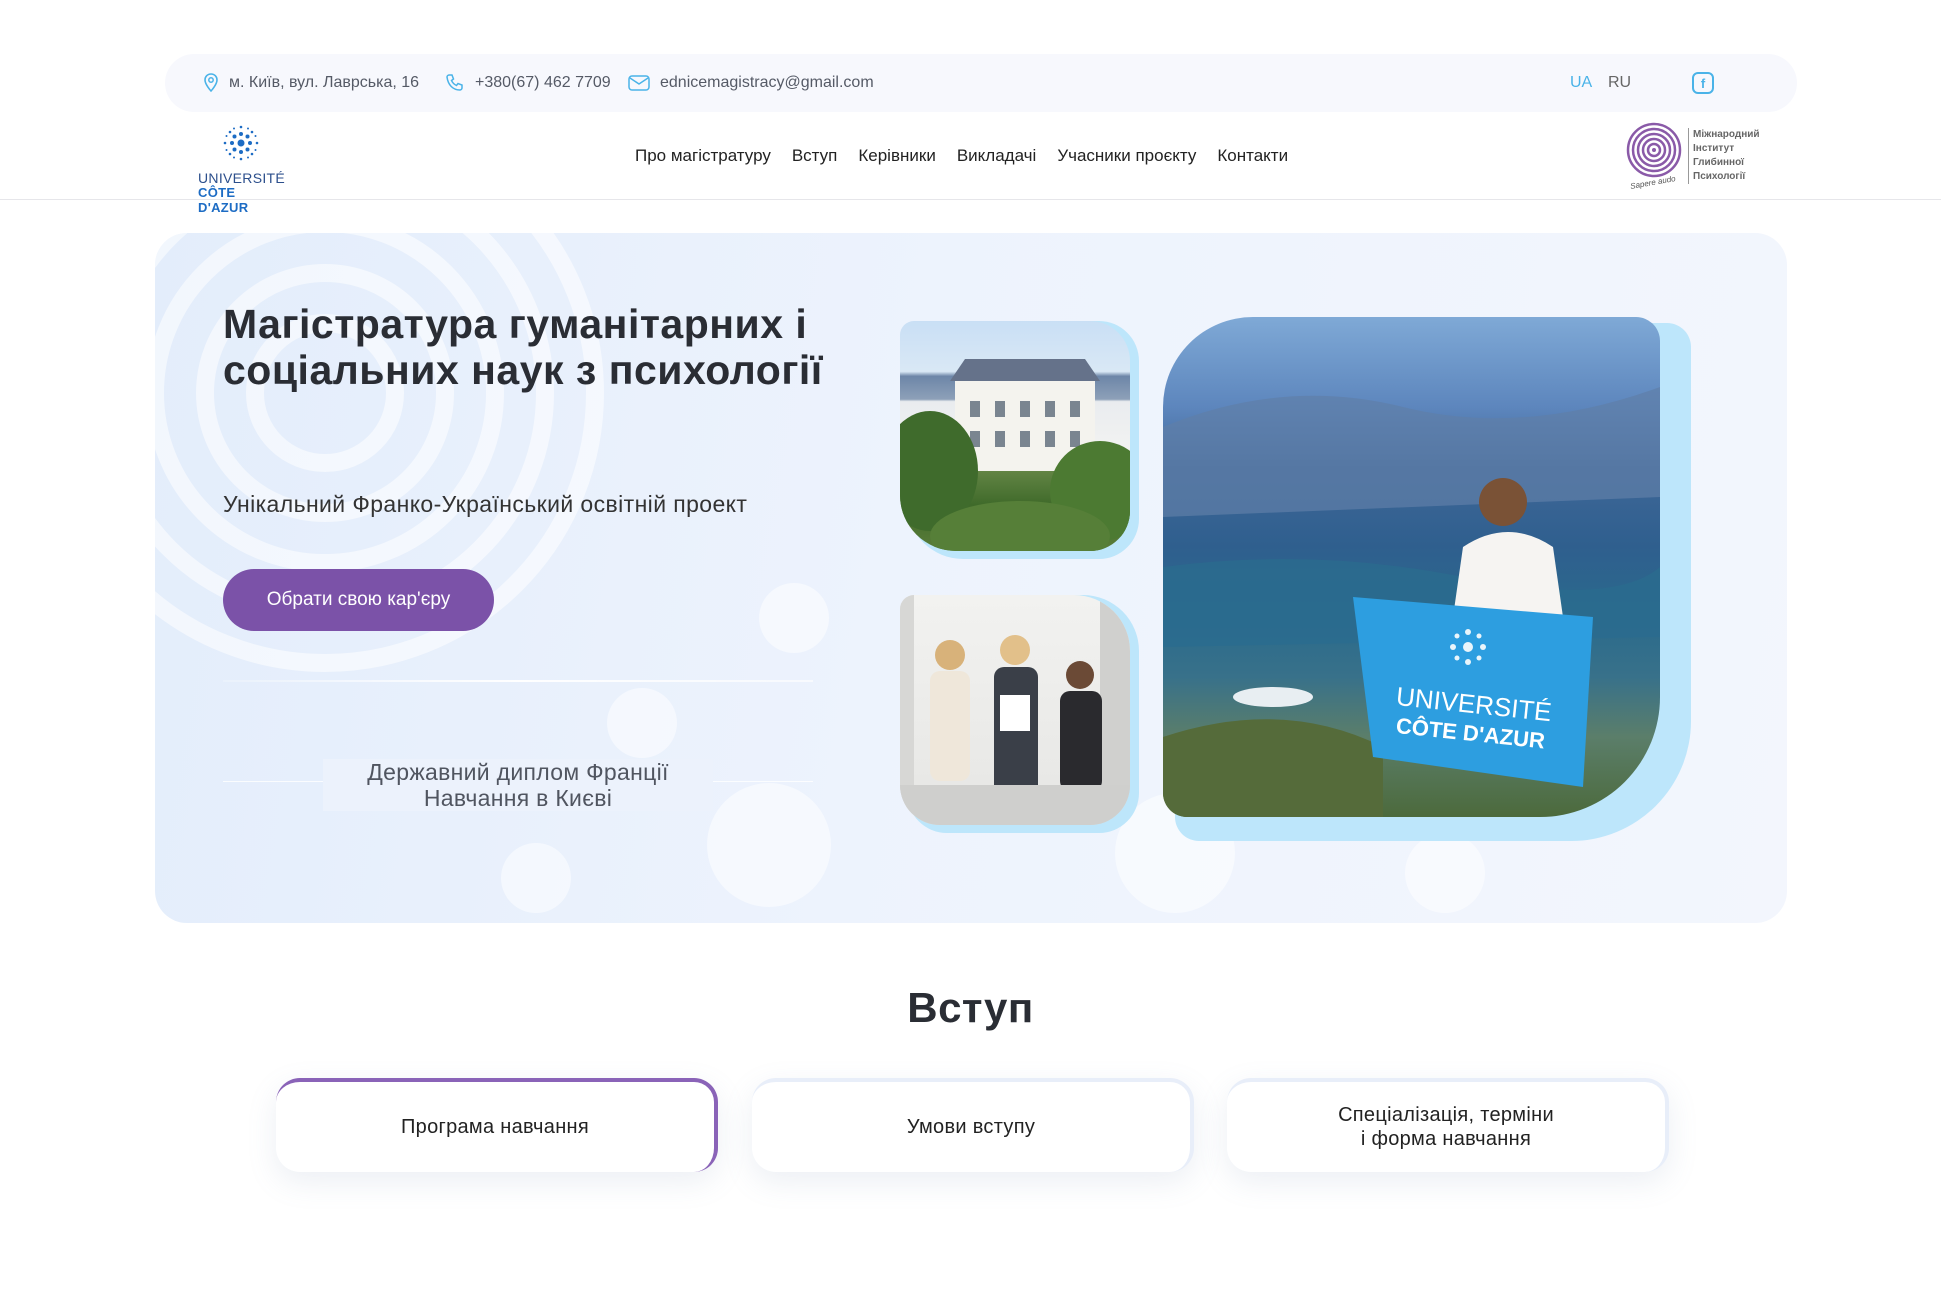  What do you see at coordinates (543, 82) in the screenshot?
I see `phone-text: +380(67) 462 7709` at bounding box center [543, 82].